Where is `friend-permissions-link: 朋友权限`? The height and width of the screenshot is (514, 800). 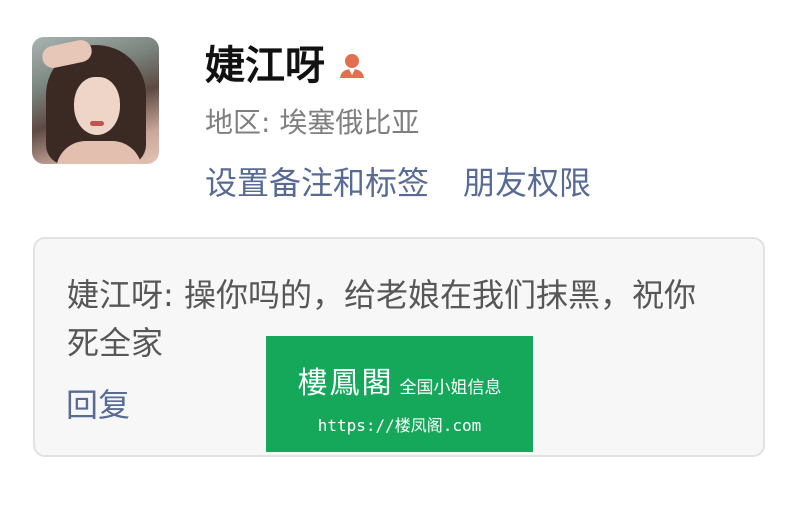
friend-permissions-link: 朋友权限 is located at coordinates (527, 183).